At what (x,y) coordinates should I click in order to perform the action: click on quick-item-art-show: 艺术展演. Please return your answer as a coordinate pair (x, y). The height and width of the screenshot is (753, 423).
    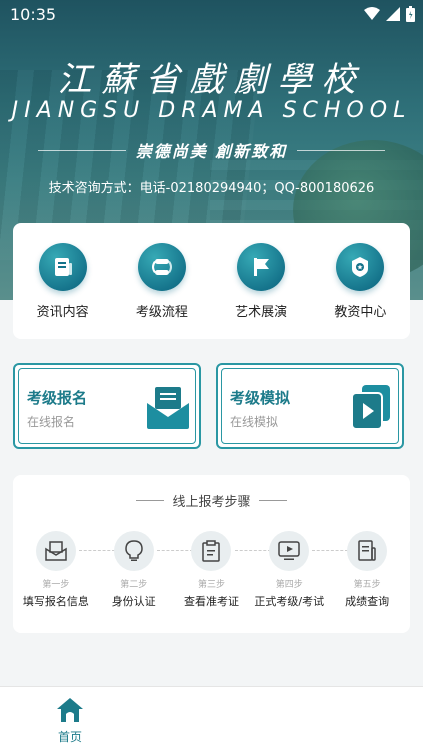
    Looking at the image, I should click on (261, 281).